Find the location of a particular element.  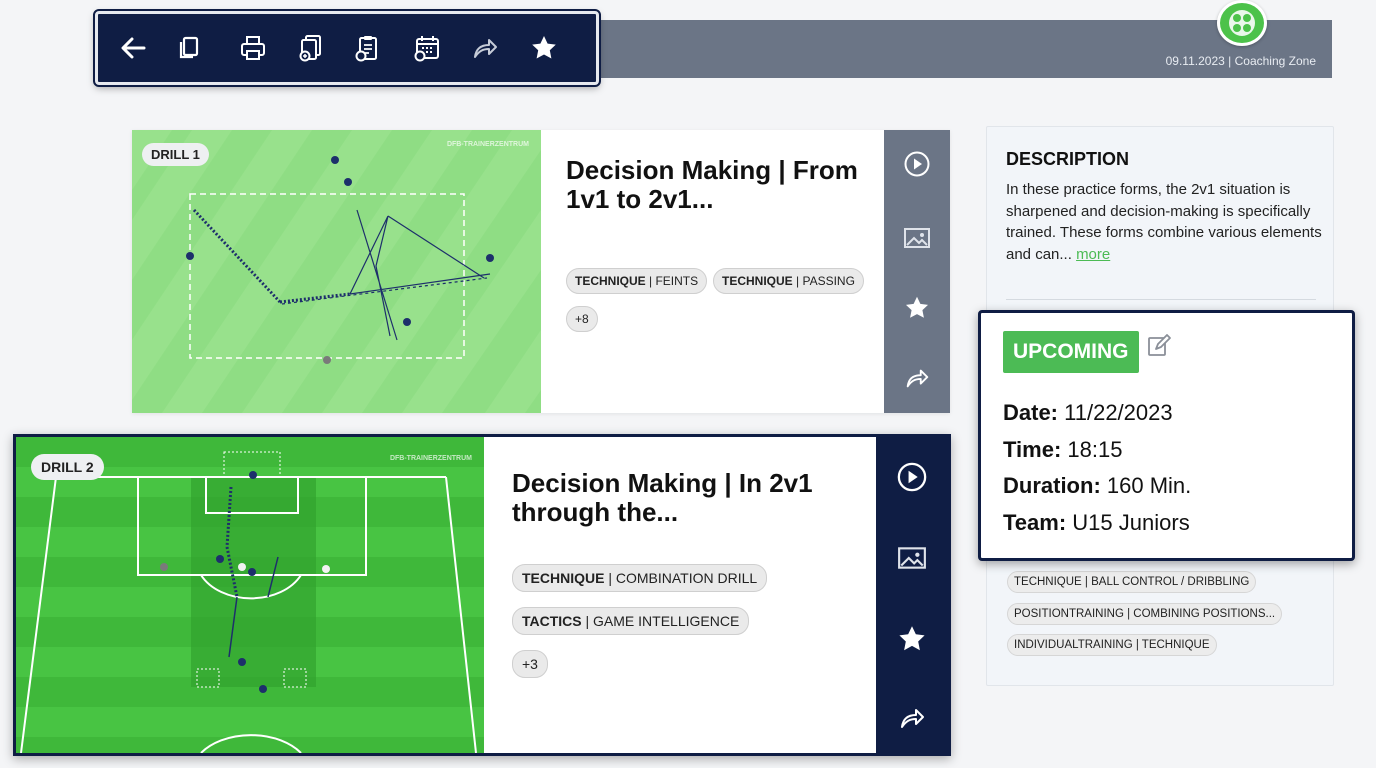

header-meta: 09.11.2023 | Coaching Zone is located at coordinates (1241, 61).